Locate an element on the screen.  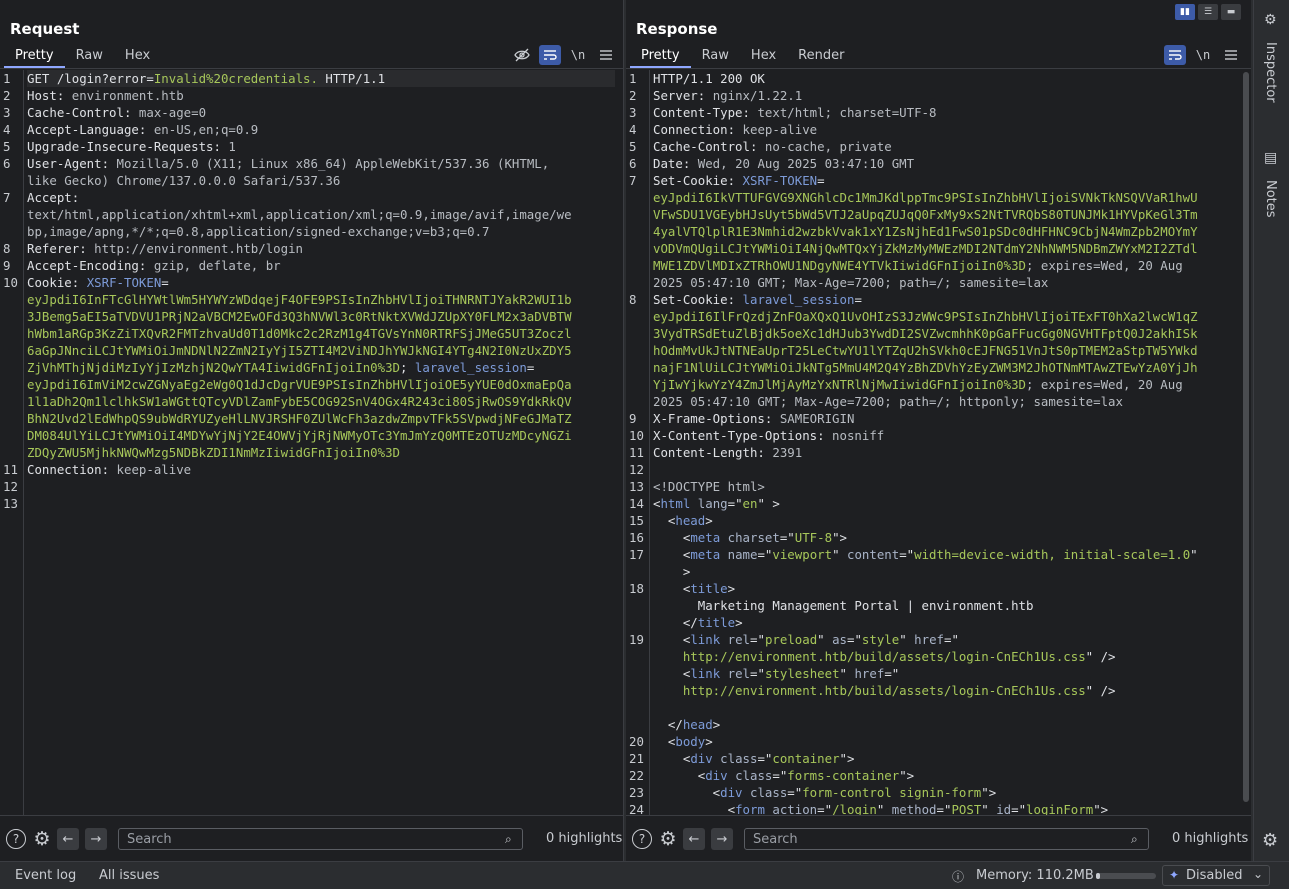
notes-tab: Notes is located at coordinates (1270, 199).